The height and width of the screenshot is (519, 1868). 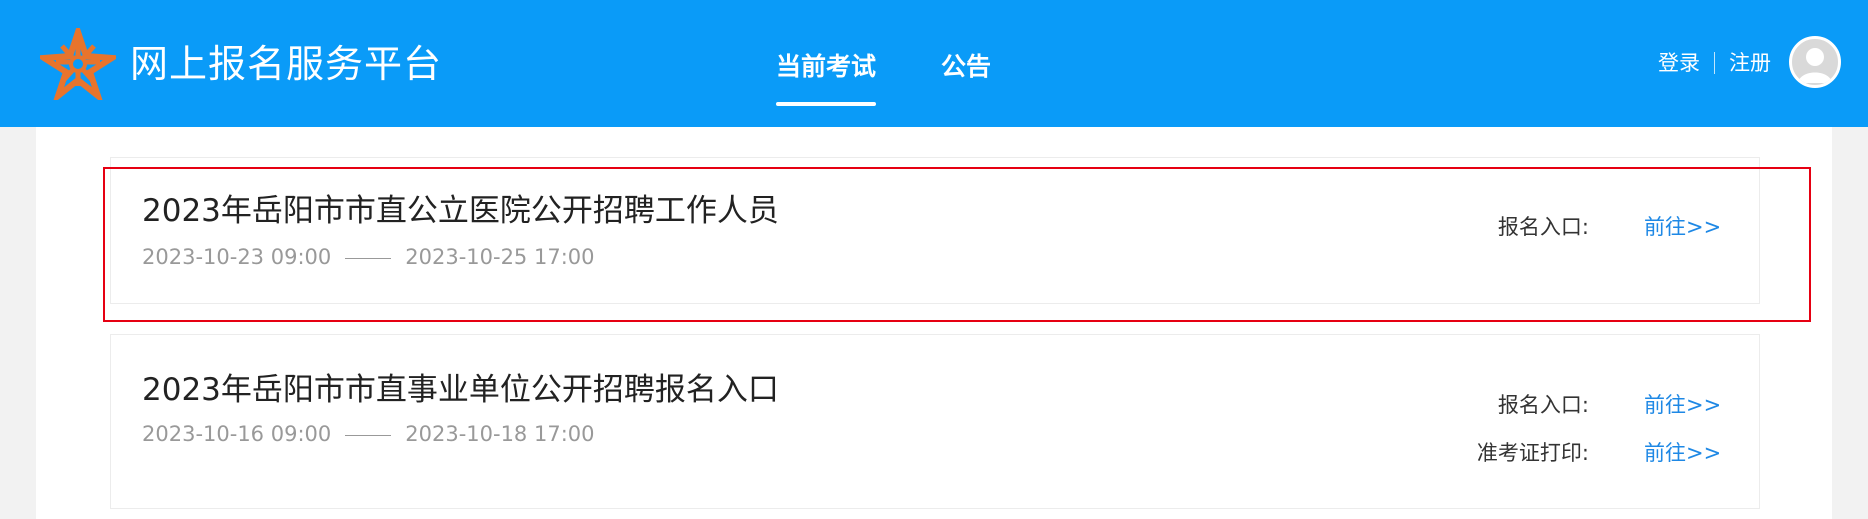 What do you see at coordinates (966, 67) in the screenshot?
I see `tab-announcements: 公告` at bounding box center [966, 67].